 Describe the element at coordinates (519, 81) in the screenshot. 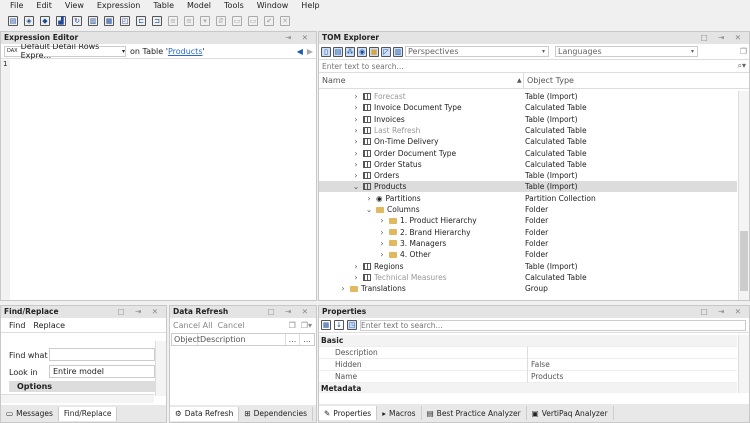

I see `sort-asc-icon: ▲` at that location.